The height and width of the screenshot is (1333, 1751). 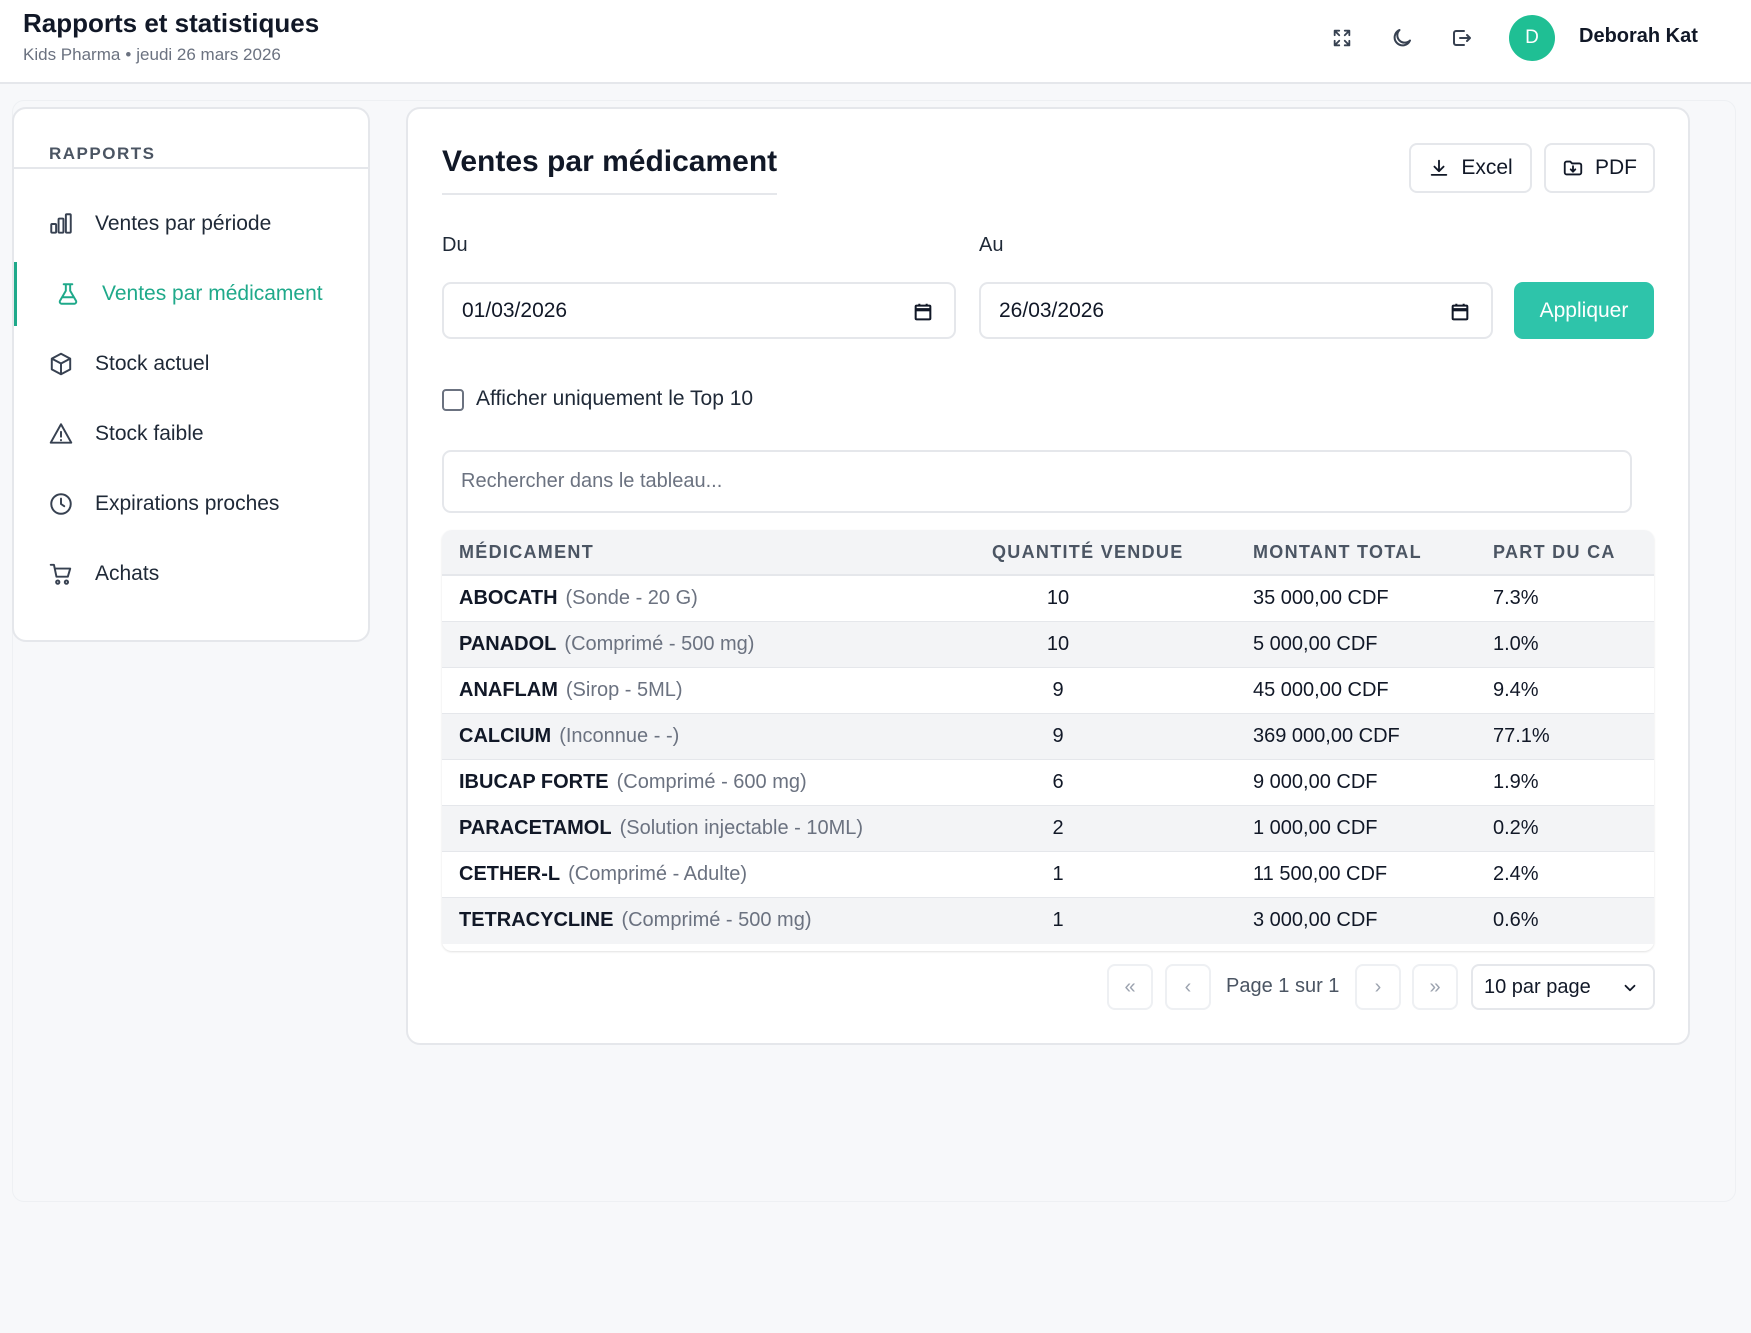 I want to click on cell-medicament: PARACETAMOL (Solution injectable - 10ML), so click(x=661, y=828).